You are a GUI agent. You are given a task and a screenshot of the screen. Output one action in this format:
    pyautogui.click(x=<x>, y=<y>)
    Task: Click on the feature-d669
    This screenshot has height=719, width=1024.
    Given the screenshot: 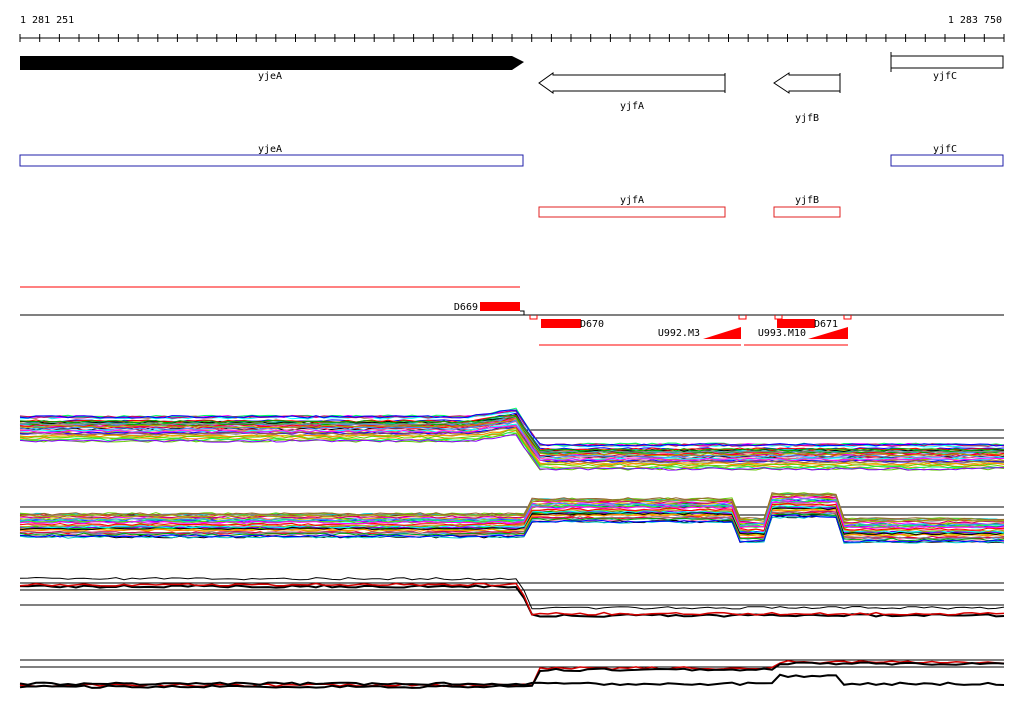 What is the action you would take?
    pyautogui.click(x=500, y=306)
    